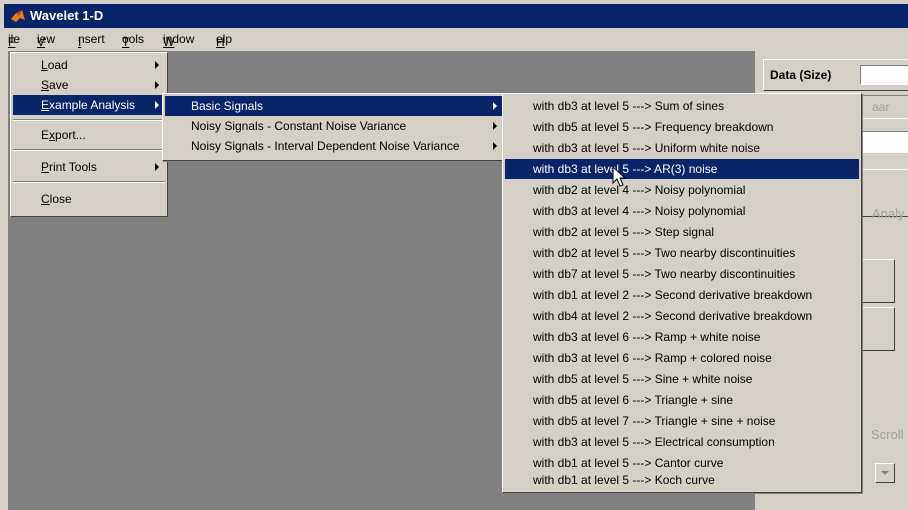 The image size is (908, 510). I want to click on analyze-frame: Analy, so click(881, 195).